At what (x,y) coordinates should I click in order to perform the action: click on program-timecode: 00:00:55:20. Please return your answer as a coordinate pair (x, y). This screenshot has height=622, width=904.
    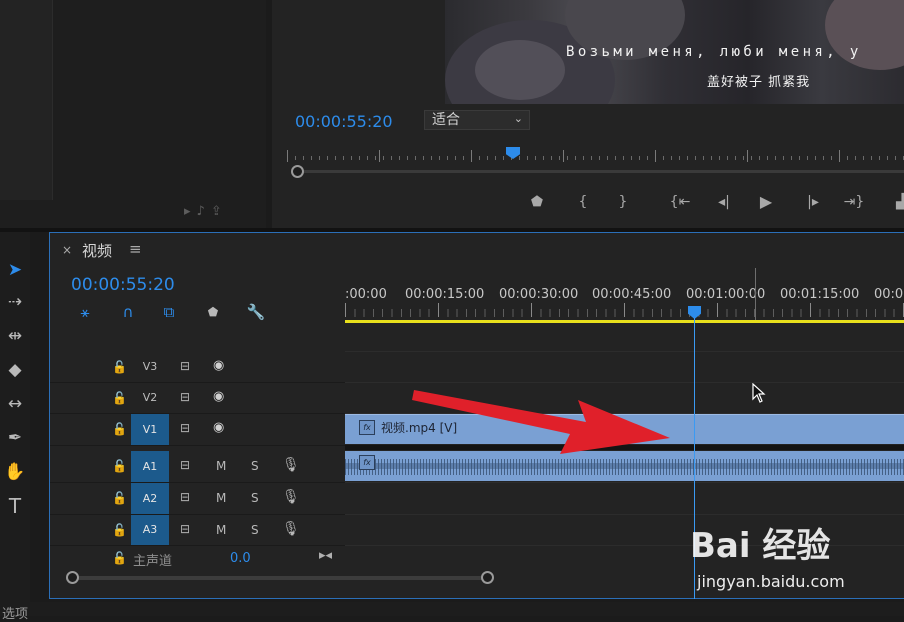
    Looking at the image, I should click on (344, 121).